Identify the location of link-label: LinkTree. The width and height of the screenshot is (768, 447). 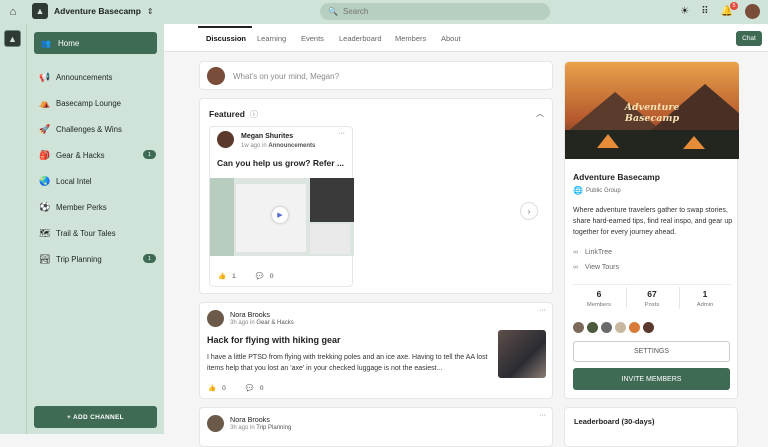
(598, 252).